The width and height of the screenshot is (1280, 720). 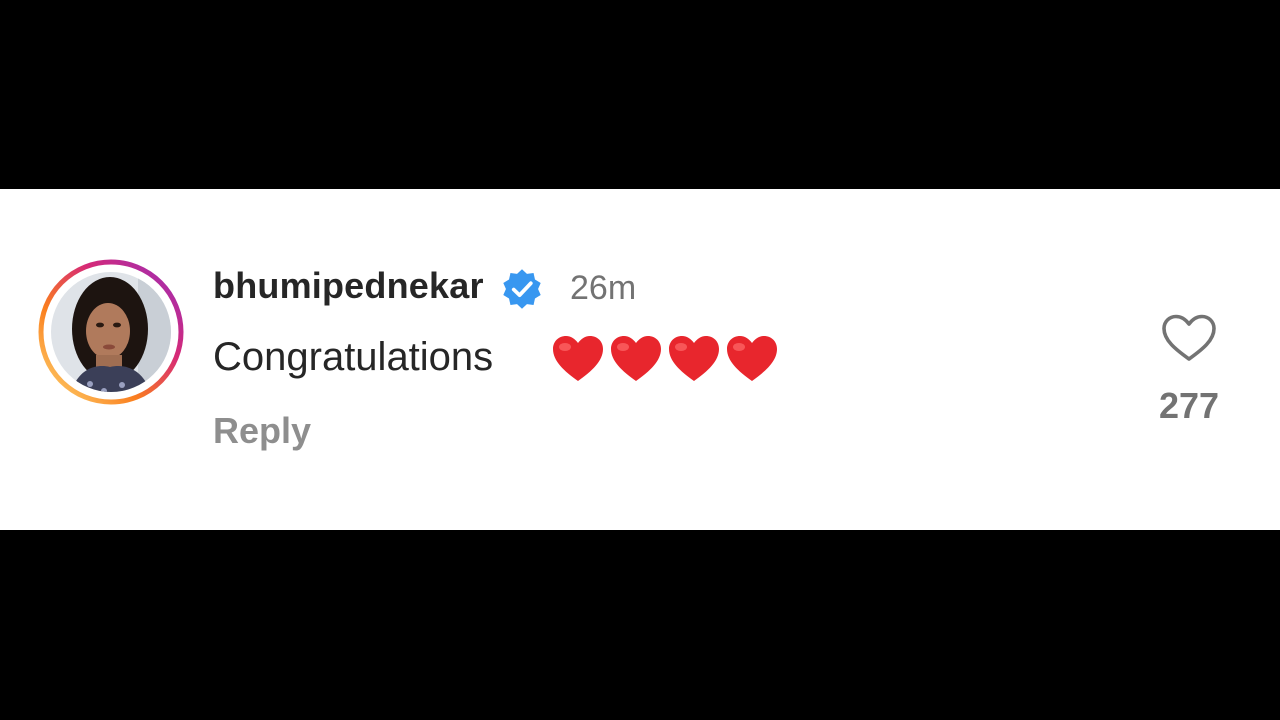 What do you see at coordinates (665, 359) in the screenshot?
I see `emoji-hearts` at bounding box center [665, 359].